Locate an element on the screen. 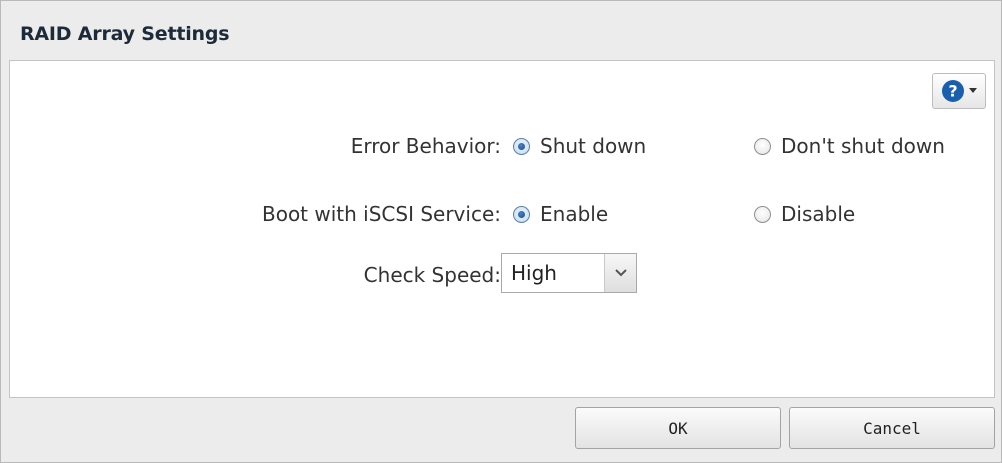  check-speed-select: High is located at coordinates (569, 273).